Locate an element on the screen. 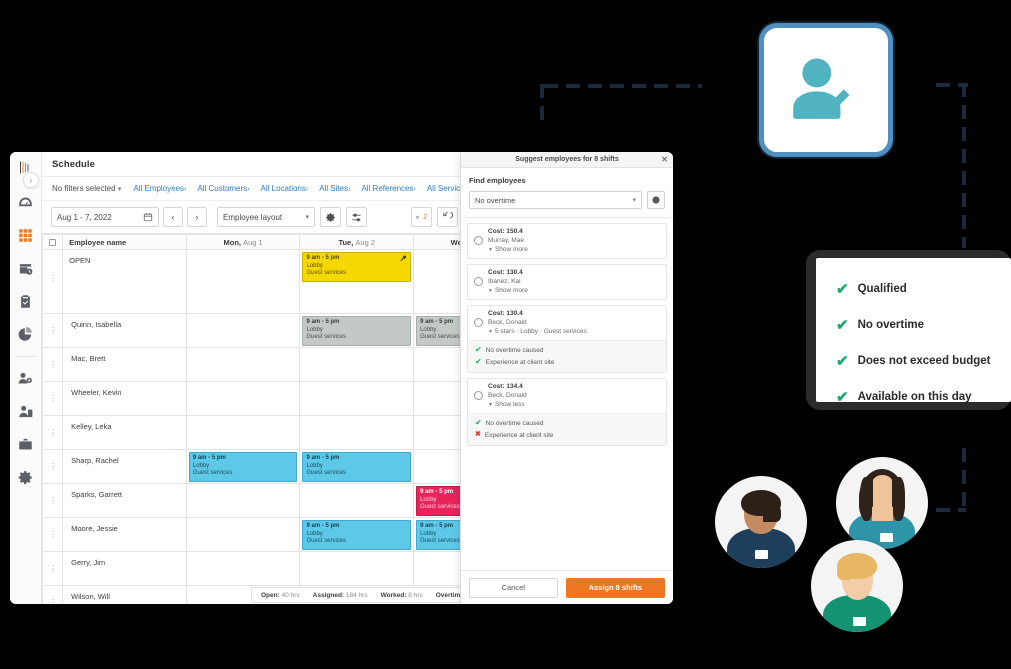 This screenshot has height=669, width=1011. save-icon is located at coordinates (417, 217).